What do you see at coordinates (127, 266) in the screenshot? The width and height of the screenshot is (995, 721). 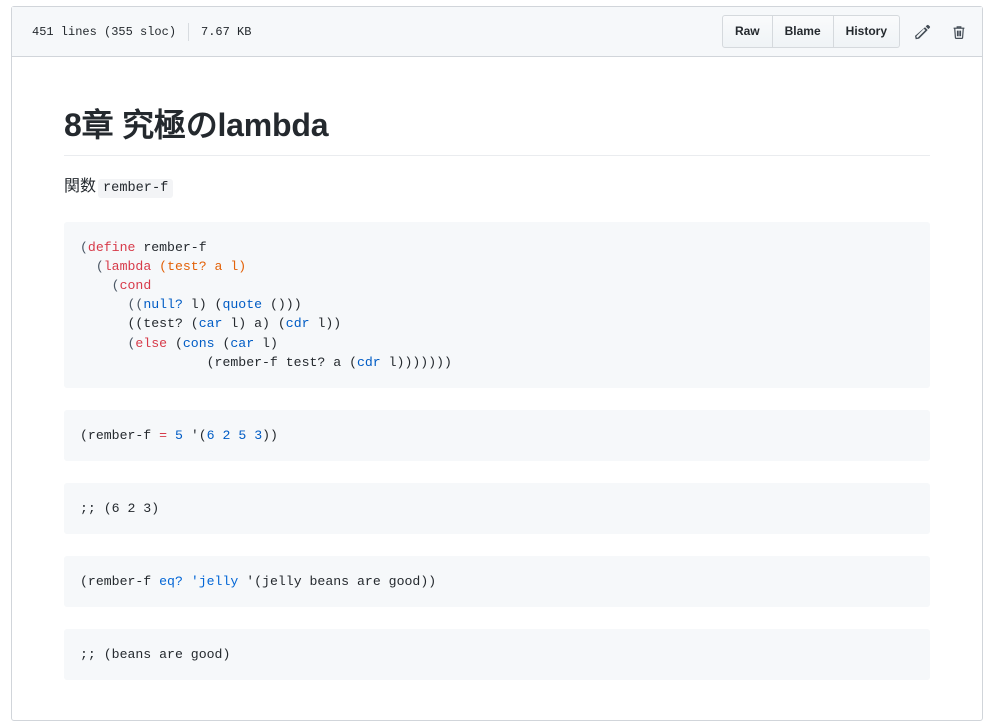 I see `code-token: lambda` at bounding box center [127, 266].